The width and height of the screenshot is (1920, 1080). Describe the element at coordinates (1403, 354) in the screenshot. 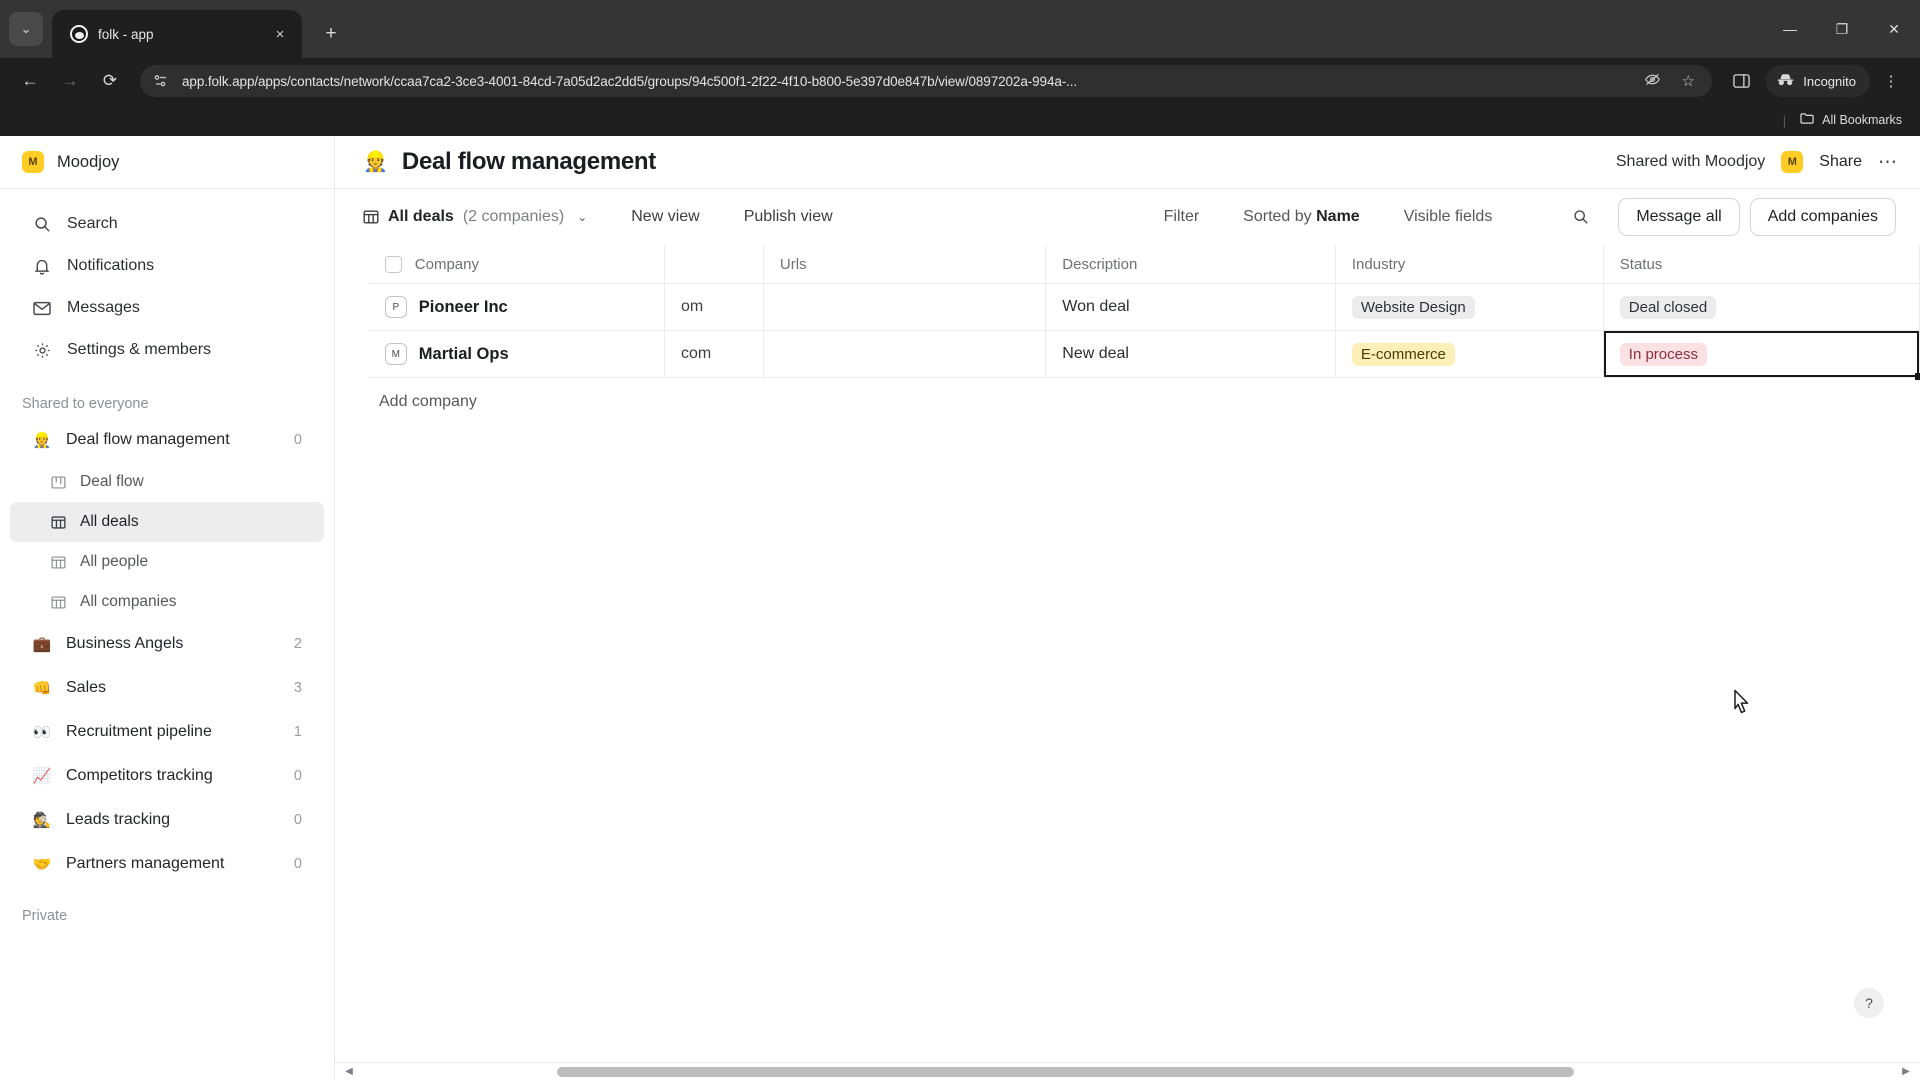

I see `industry-tag: E-commerce` at that location.